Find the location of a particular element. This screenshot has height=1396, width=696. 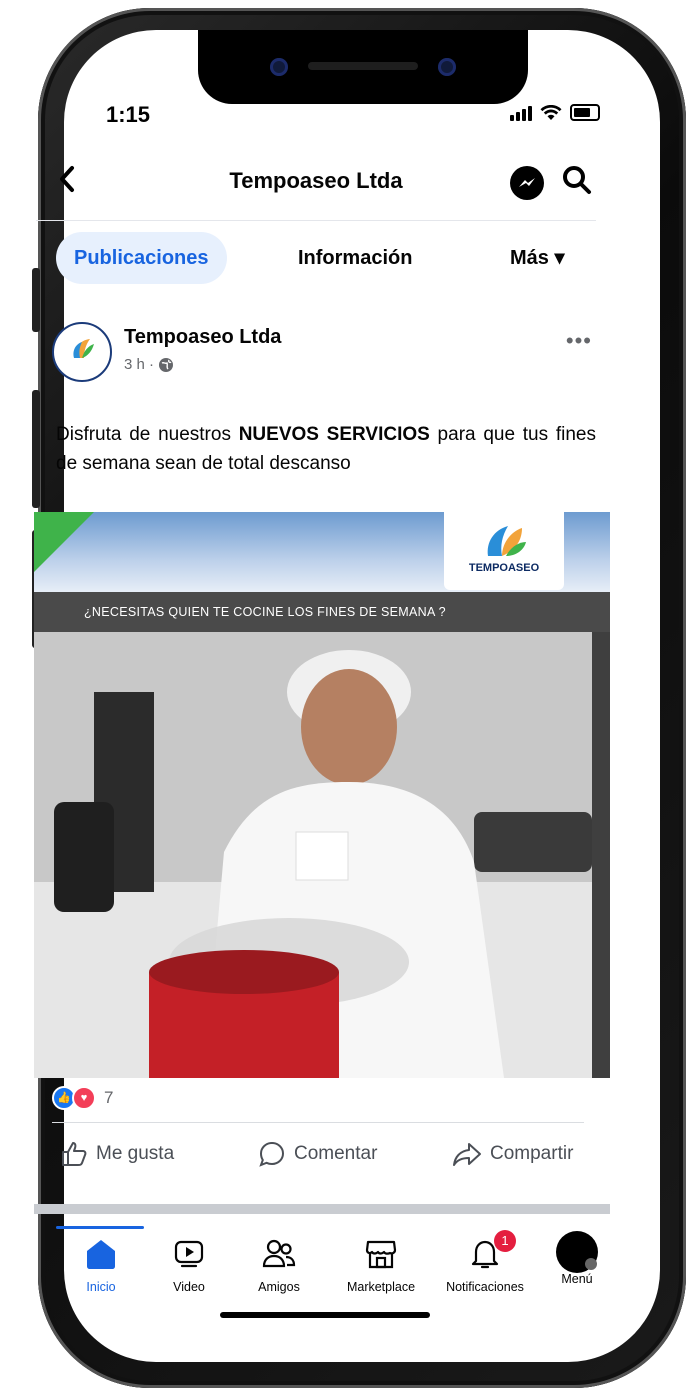

nav-label-marketplace: Marketplace is located at coordinates (381, 1287).